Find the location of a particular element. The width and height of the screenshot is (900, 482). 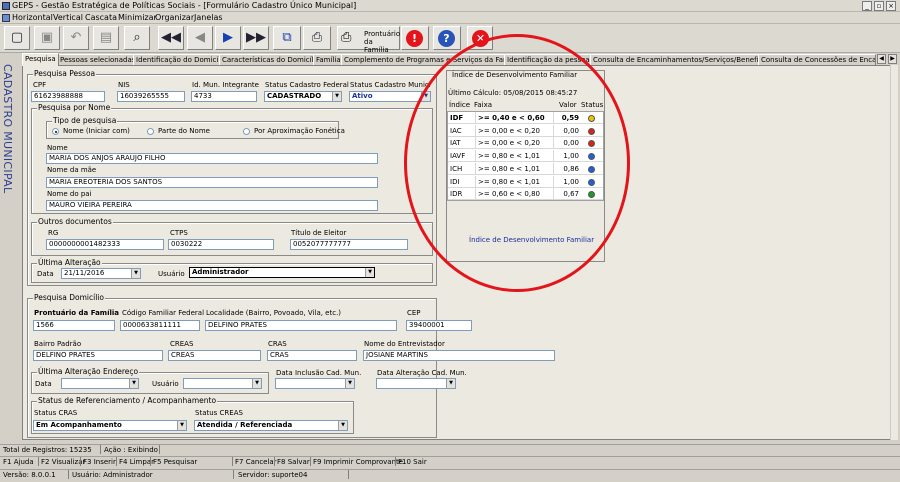

creas-label: CREAS is located at coordinates (182, 344).